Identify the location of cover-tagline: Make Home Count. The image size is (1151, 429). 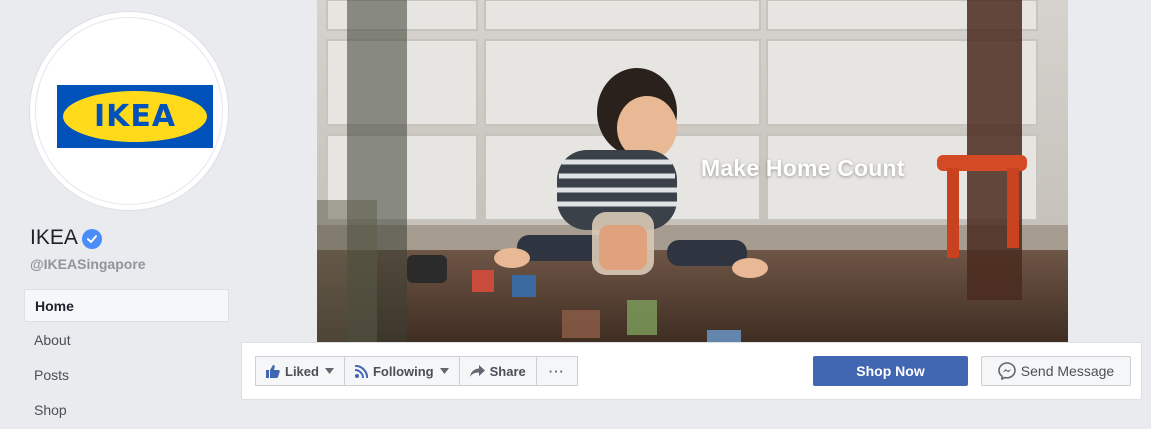
(803, 168).